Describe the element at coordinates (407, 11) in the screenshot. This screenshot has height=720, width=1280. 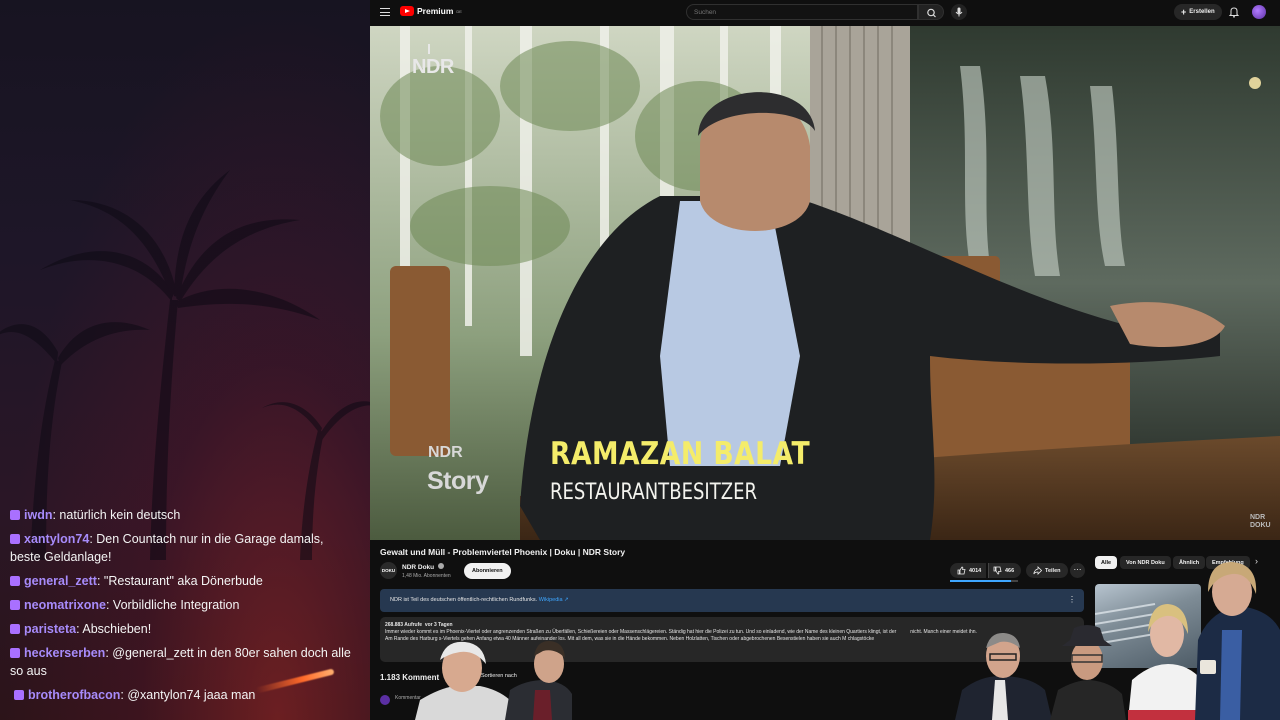
I see `youtube-play-icon` at that location.